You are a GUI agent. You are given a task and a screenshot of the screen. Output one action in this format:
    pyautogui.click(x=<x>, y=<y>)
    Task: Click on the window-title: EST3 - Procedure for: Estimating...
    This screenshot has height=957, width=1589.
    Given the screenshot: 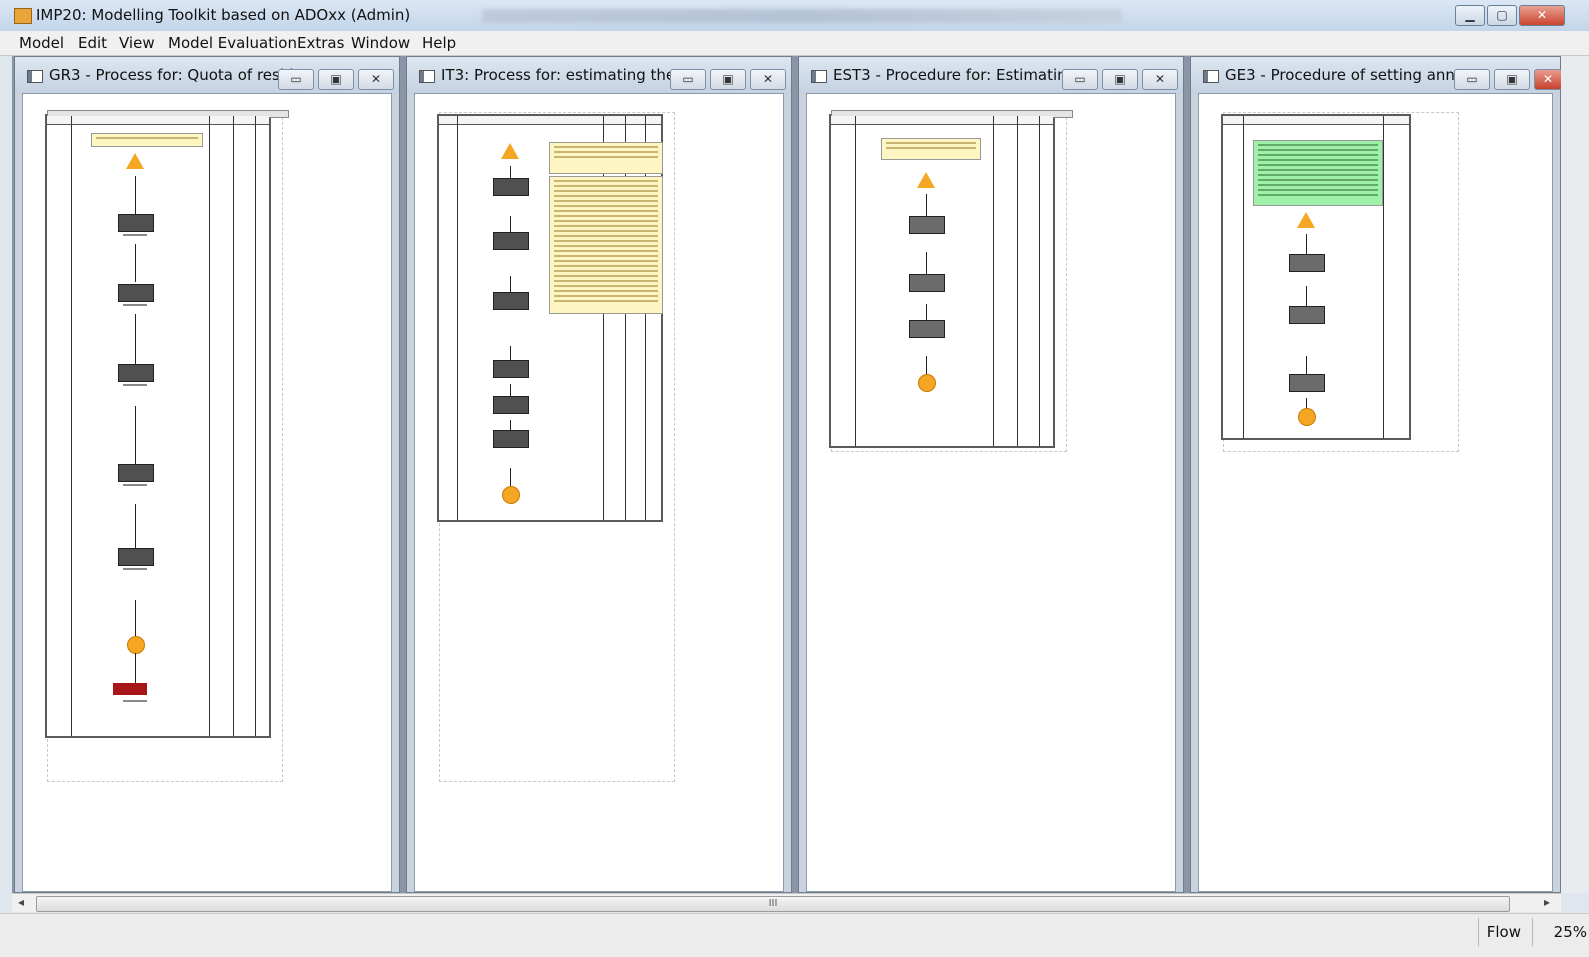 What is the action you would take?
    pyautogui.click(x=962, y=75)
    